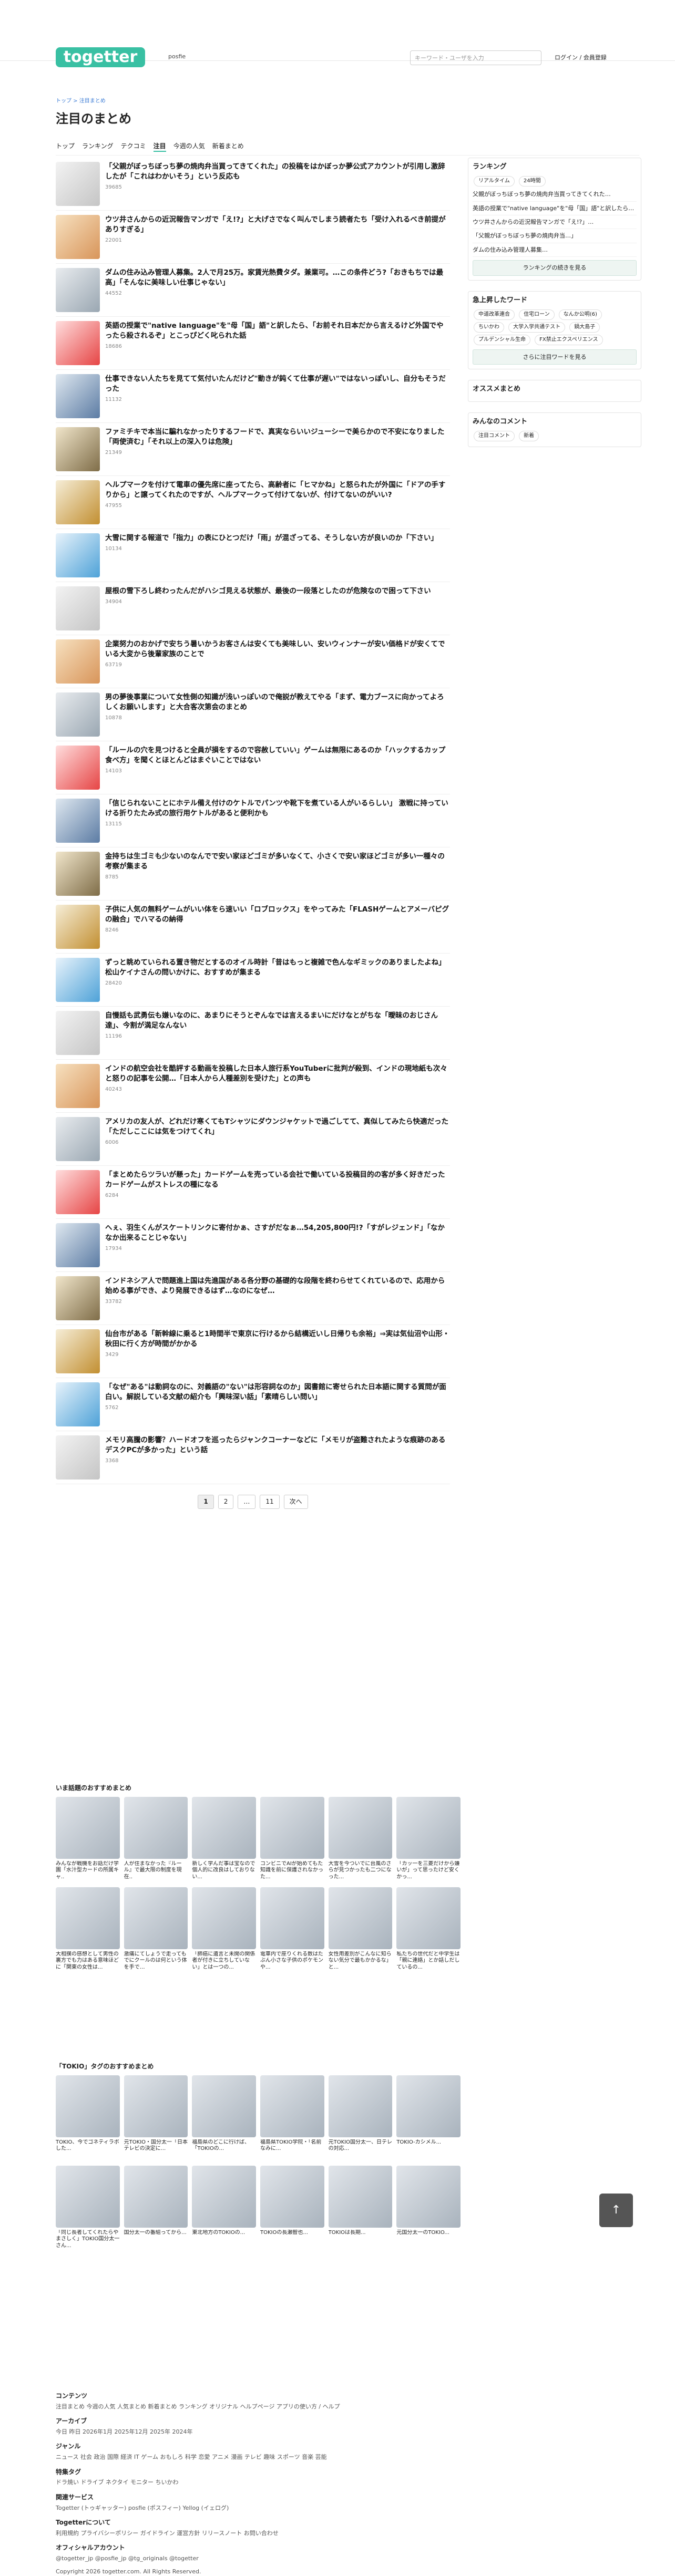  Describe the element at coordinates (345, 2482) in the screenshot. I see `footer-links: ドラ焼い ドライブ ネクタイ モニター ちいかわ` at that location.